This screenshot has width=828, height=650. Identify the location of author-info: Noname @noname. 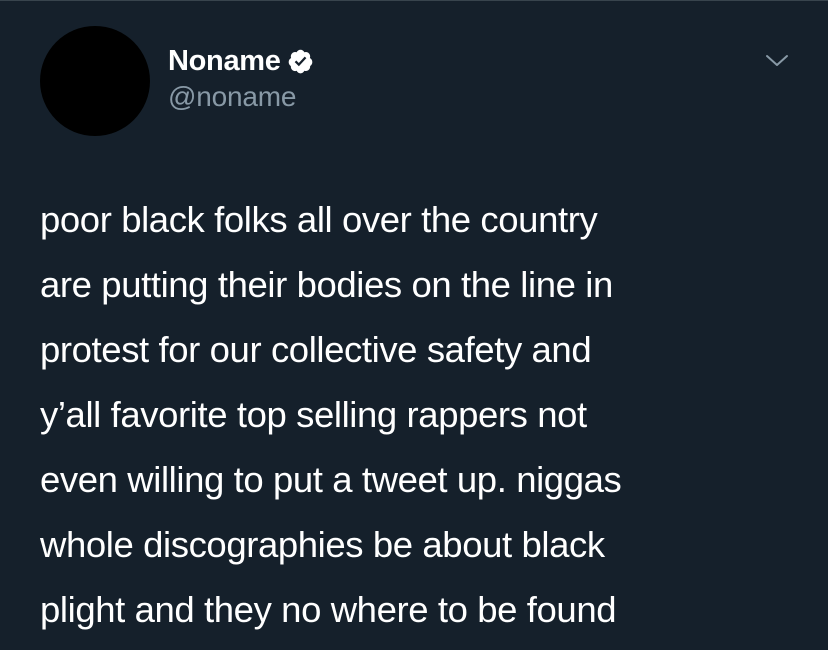
(241, 77).